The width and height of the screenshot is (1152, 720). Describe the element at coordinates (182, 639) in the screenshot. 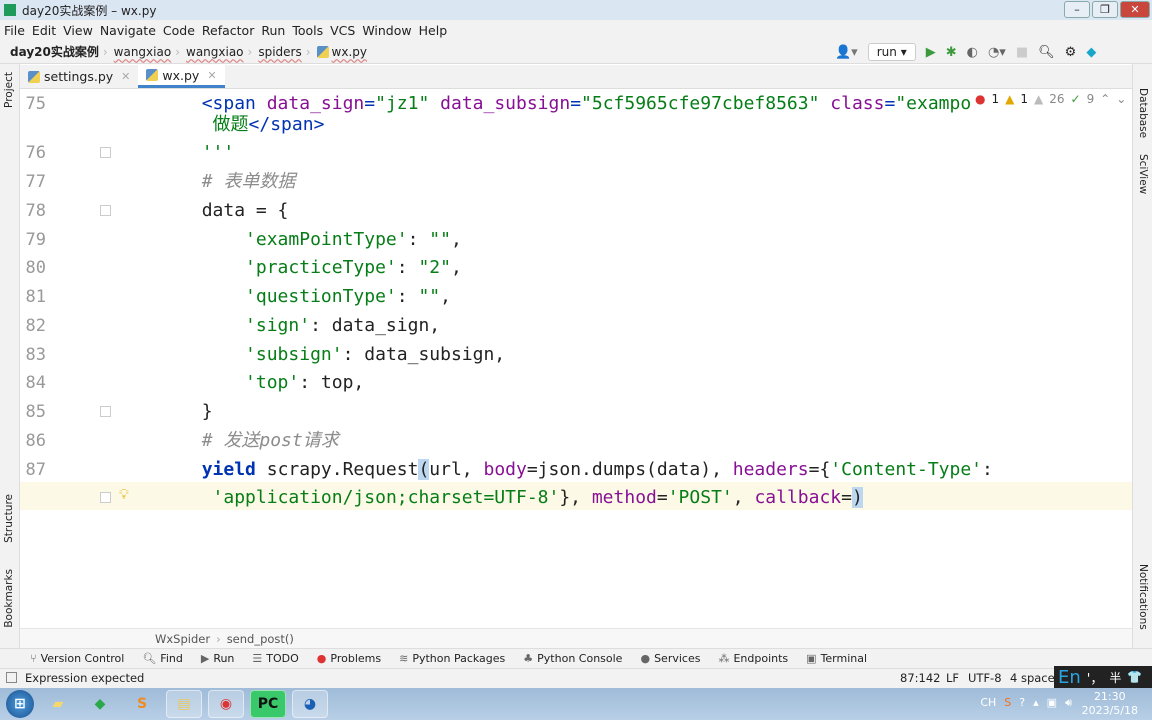

I see `breadcrumb-class: WxSpider` at that location.